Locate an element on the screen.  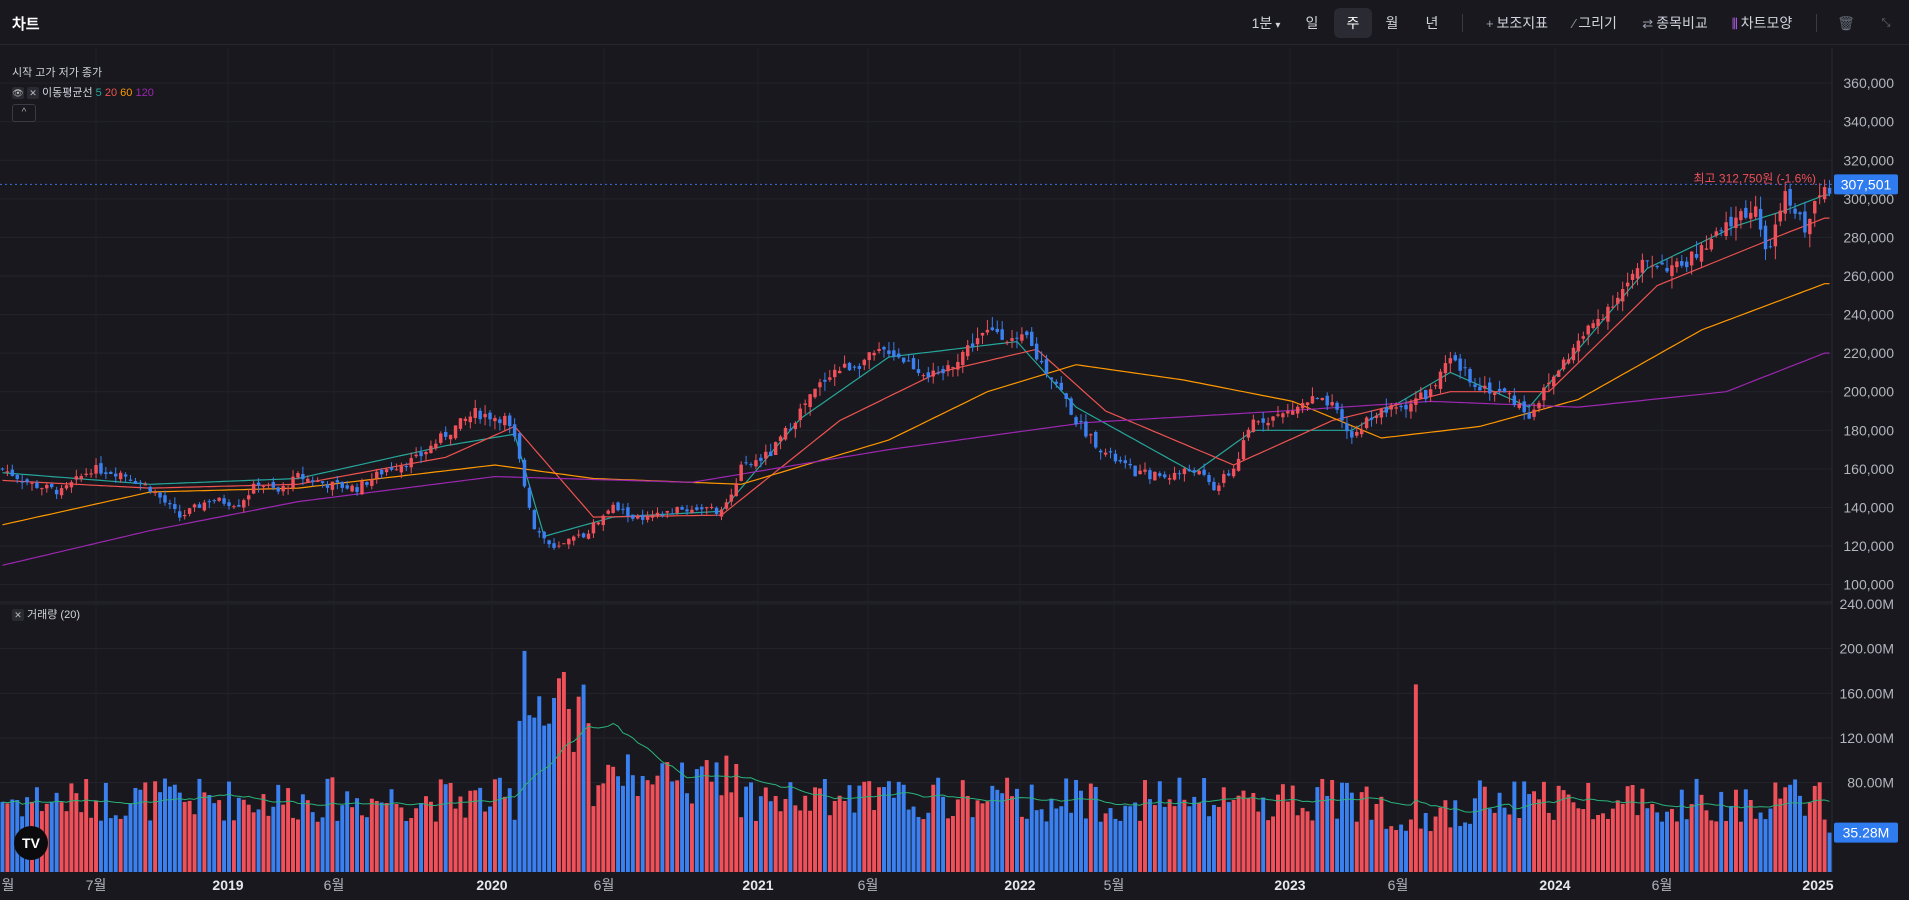
collapse-icon: ⤡ is located at coordinates (1886, 23).